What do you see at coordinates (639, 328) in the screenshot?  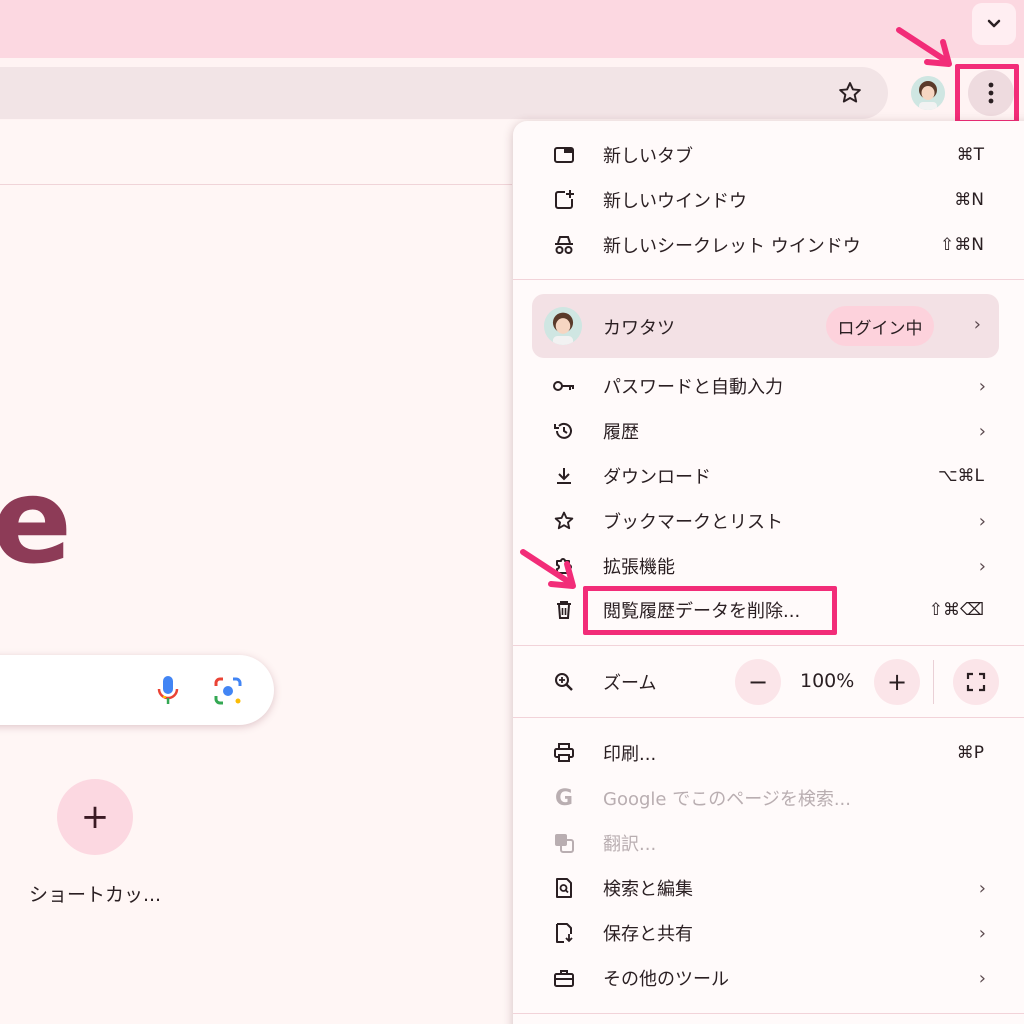 I see `profile-name: カワタツ` at bounding box center [639, 328].